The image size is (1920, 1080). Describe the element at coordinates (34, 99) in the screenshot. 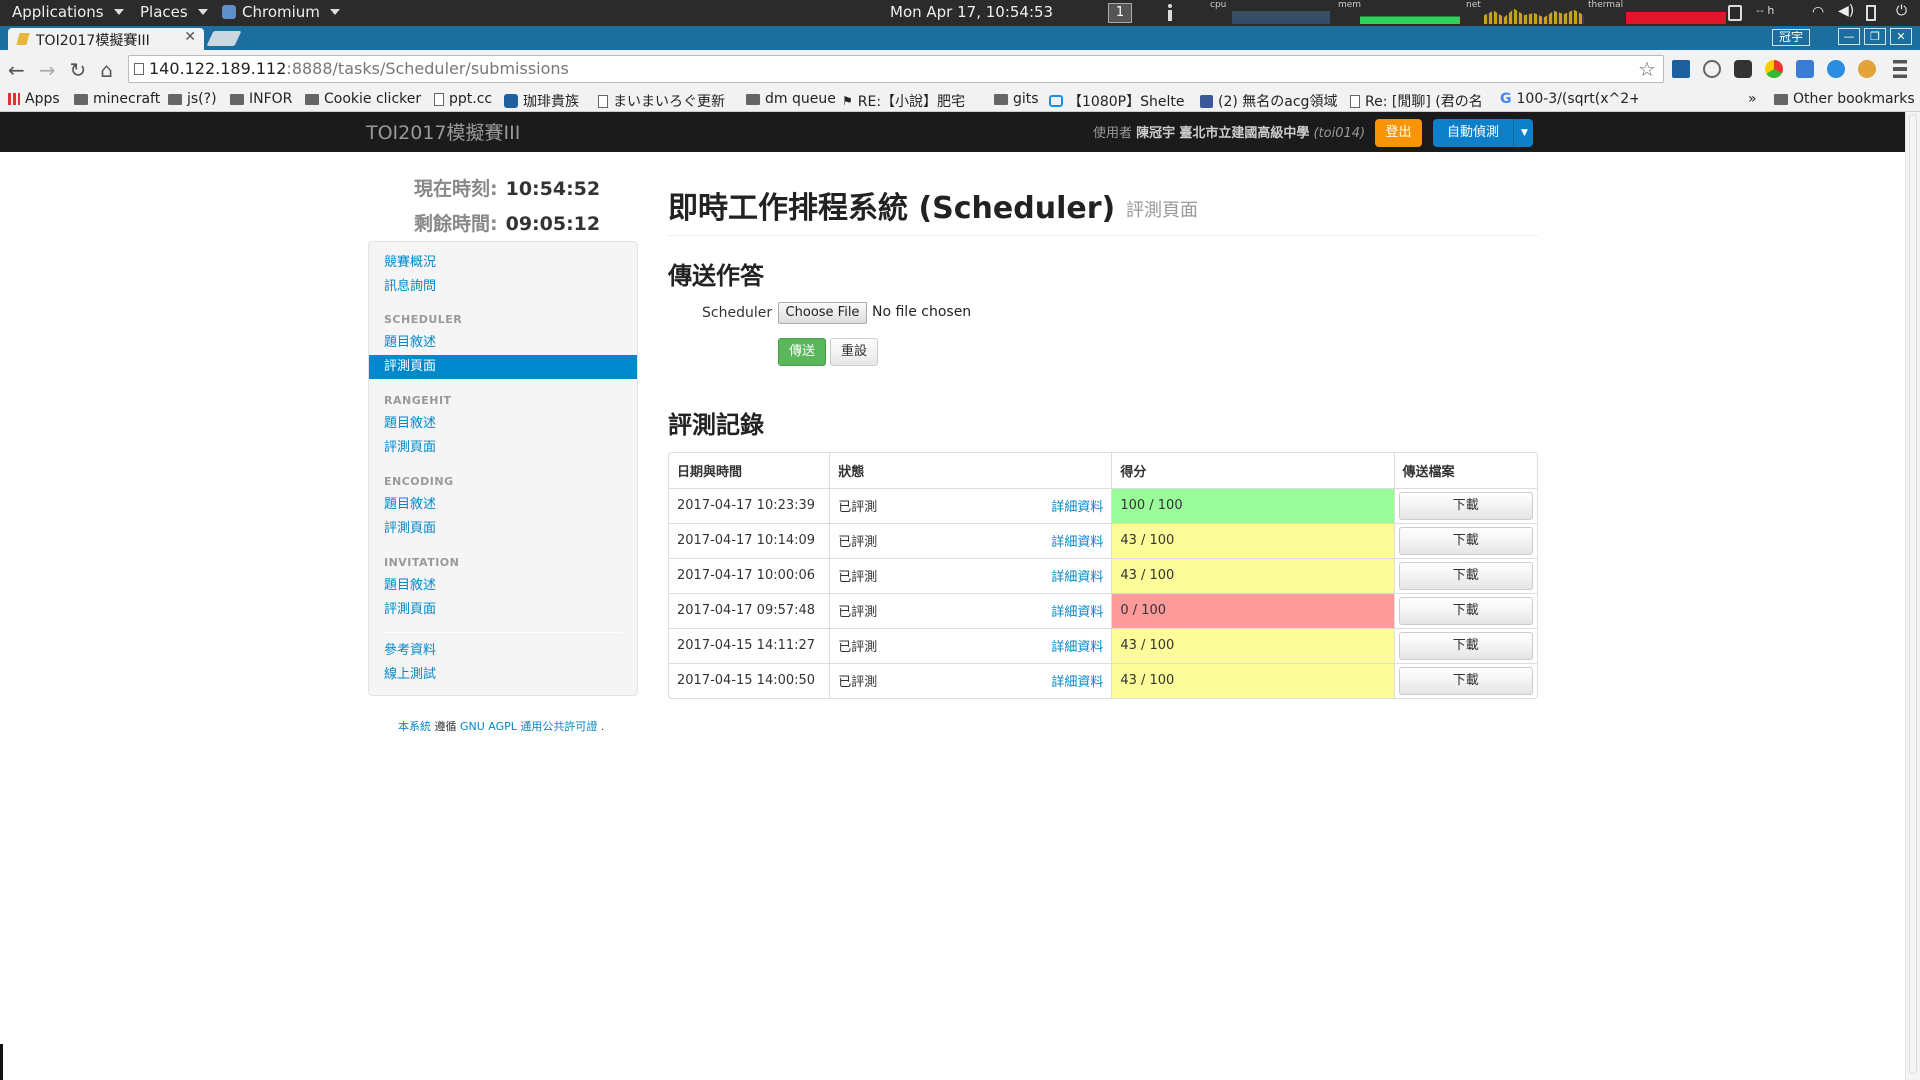

I see `bookmark-apps: Apps` at that location.